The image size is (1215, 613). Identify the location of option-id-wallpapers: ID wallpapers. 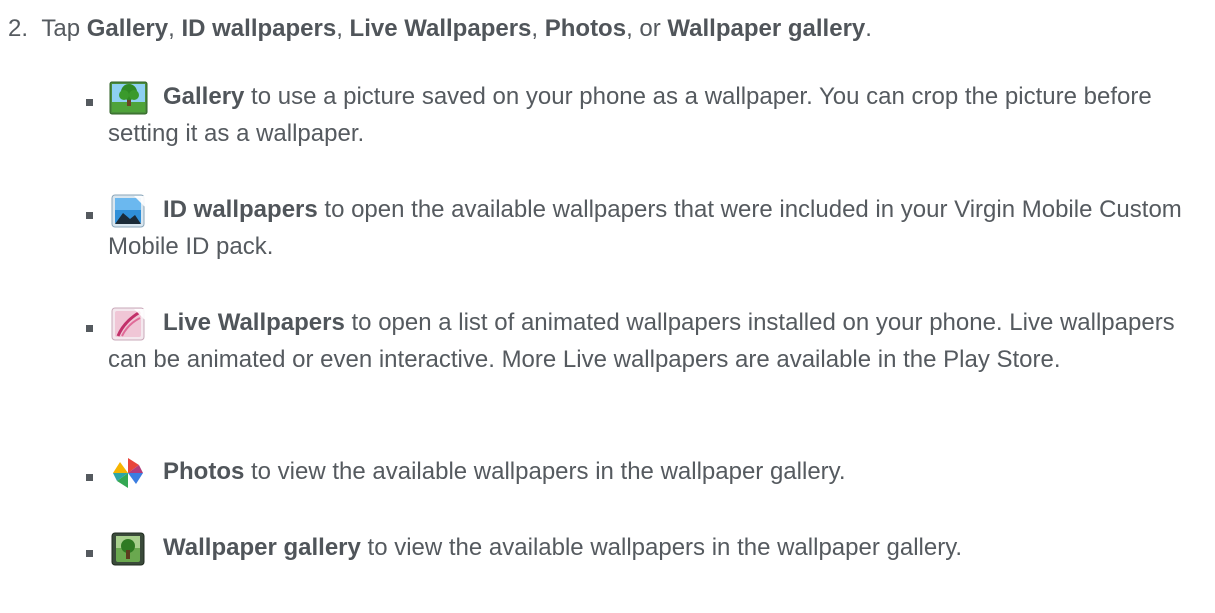
(259, 28).